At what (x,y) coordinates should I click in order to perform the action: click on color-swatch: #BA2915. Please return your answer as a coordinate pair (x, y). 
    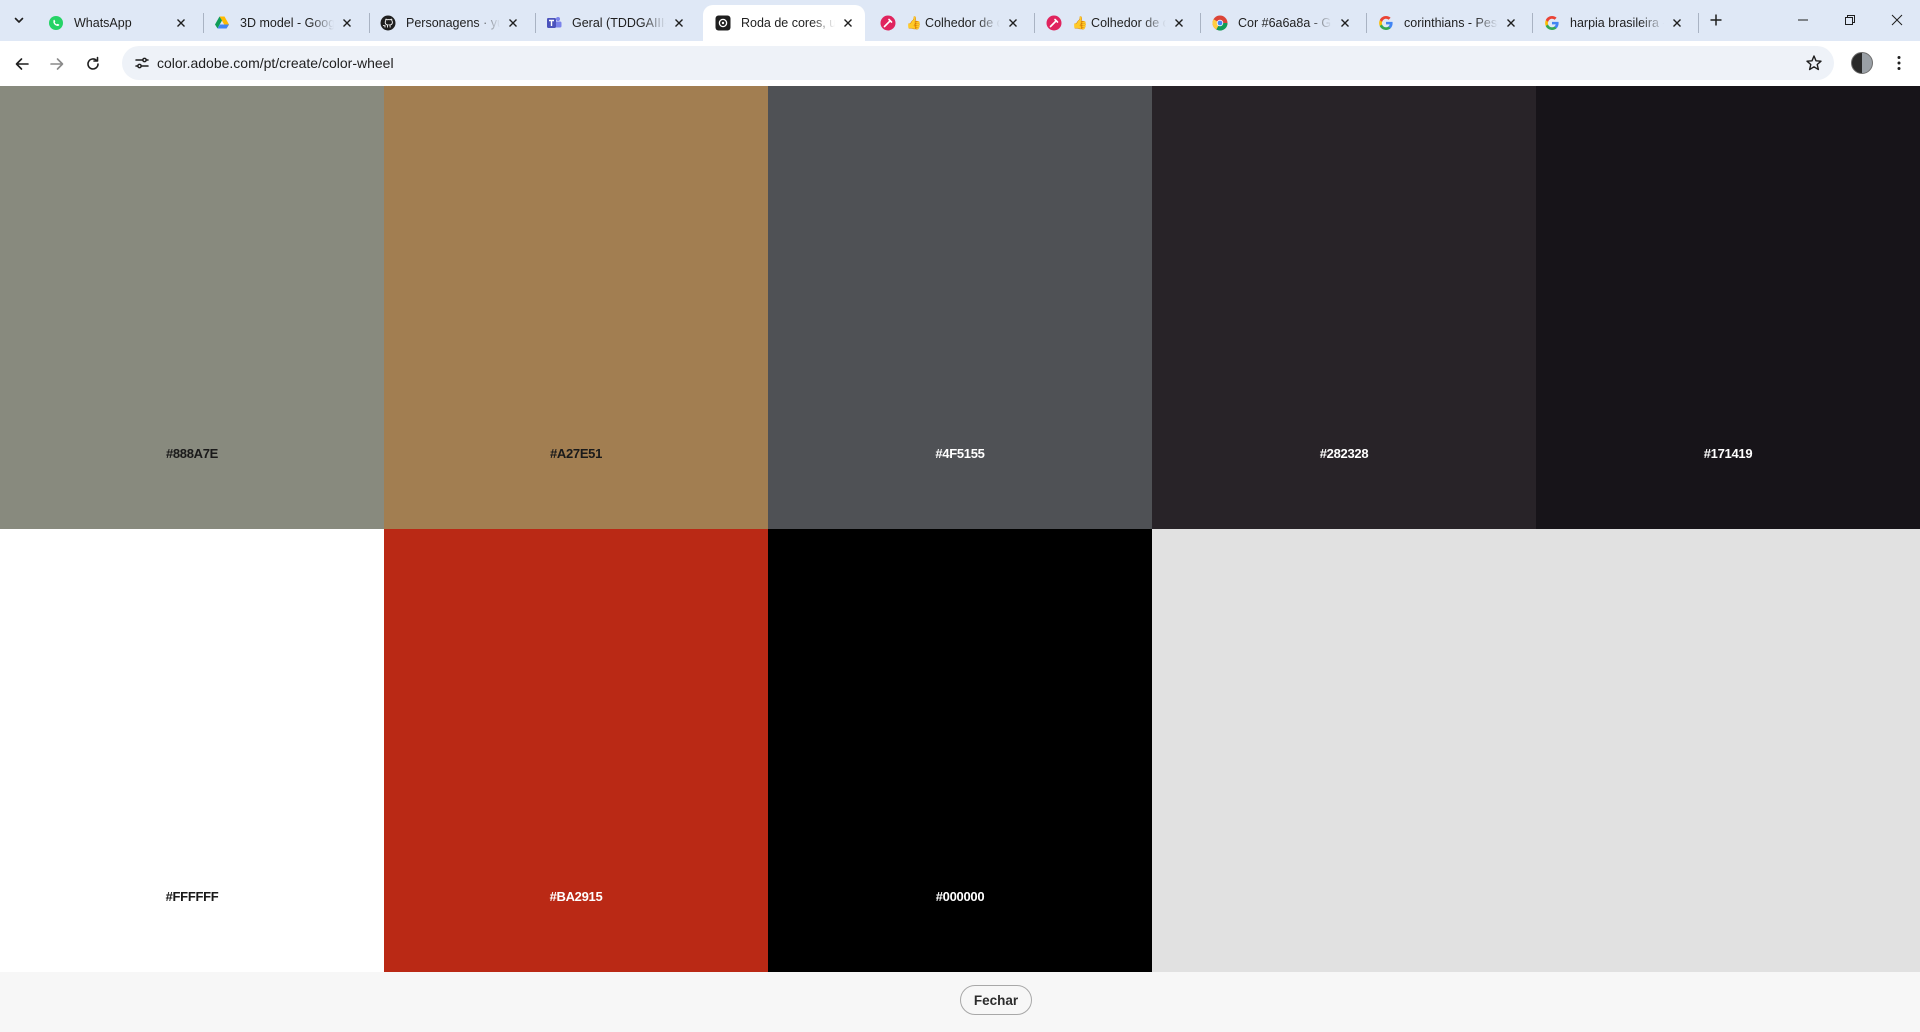
    Looking at the image, I should click on (576, 750).